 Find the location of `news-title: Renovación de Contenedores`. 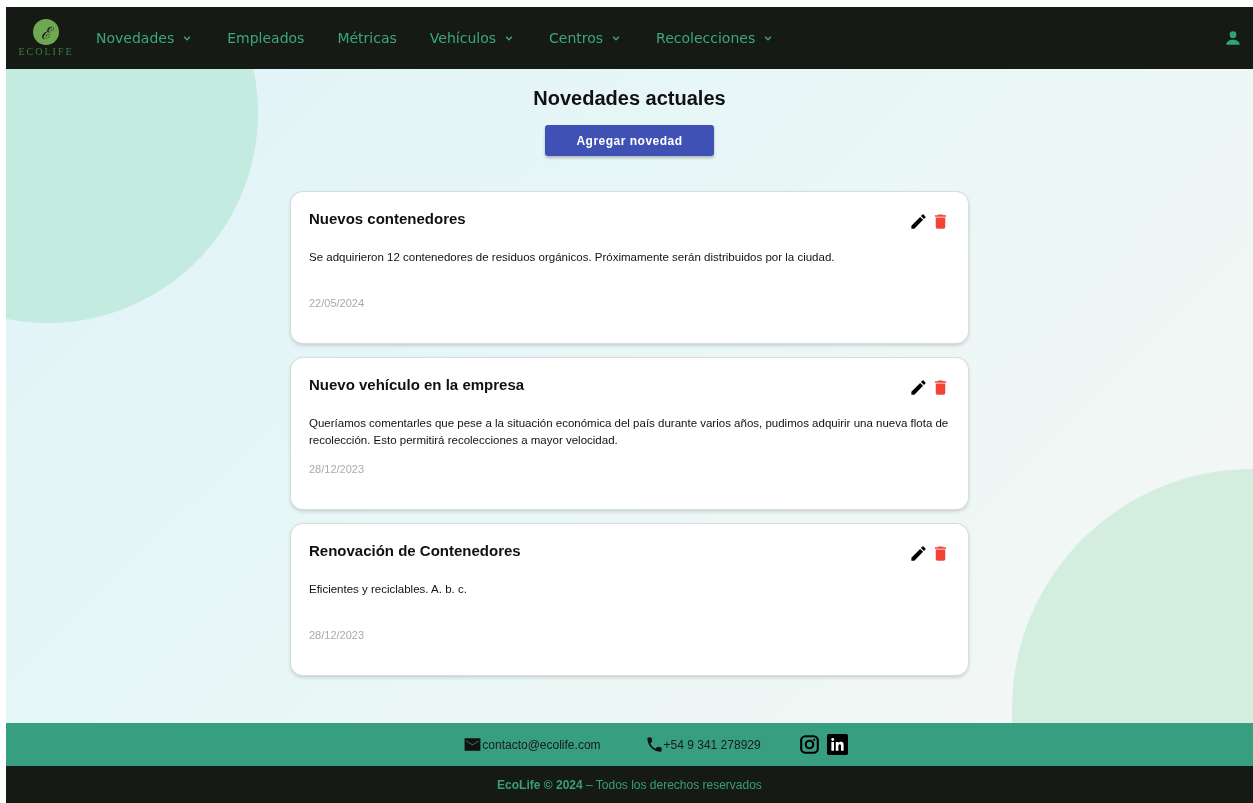

news-title: Renovación de Contenedores is located at coordinates (415, 550).